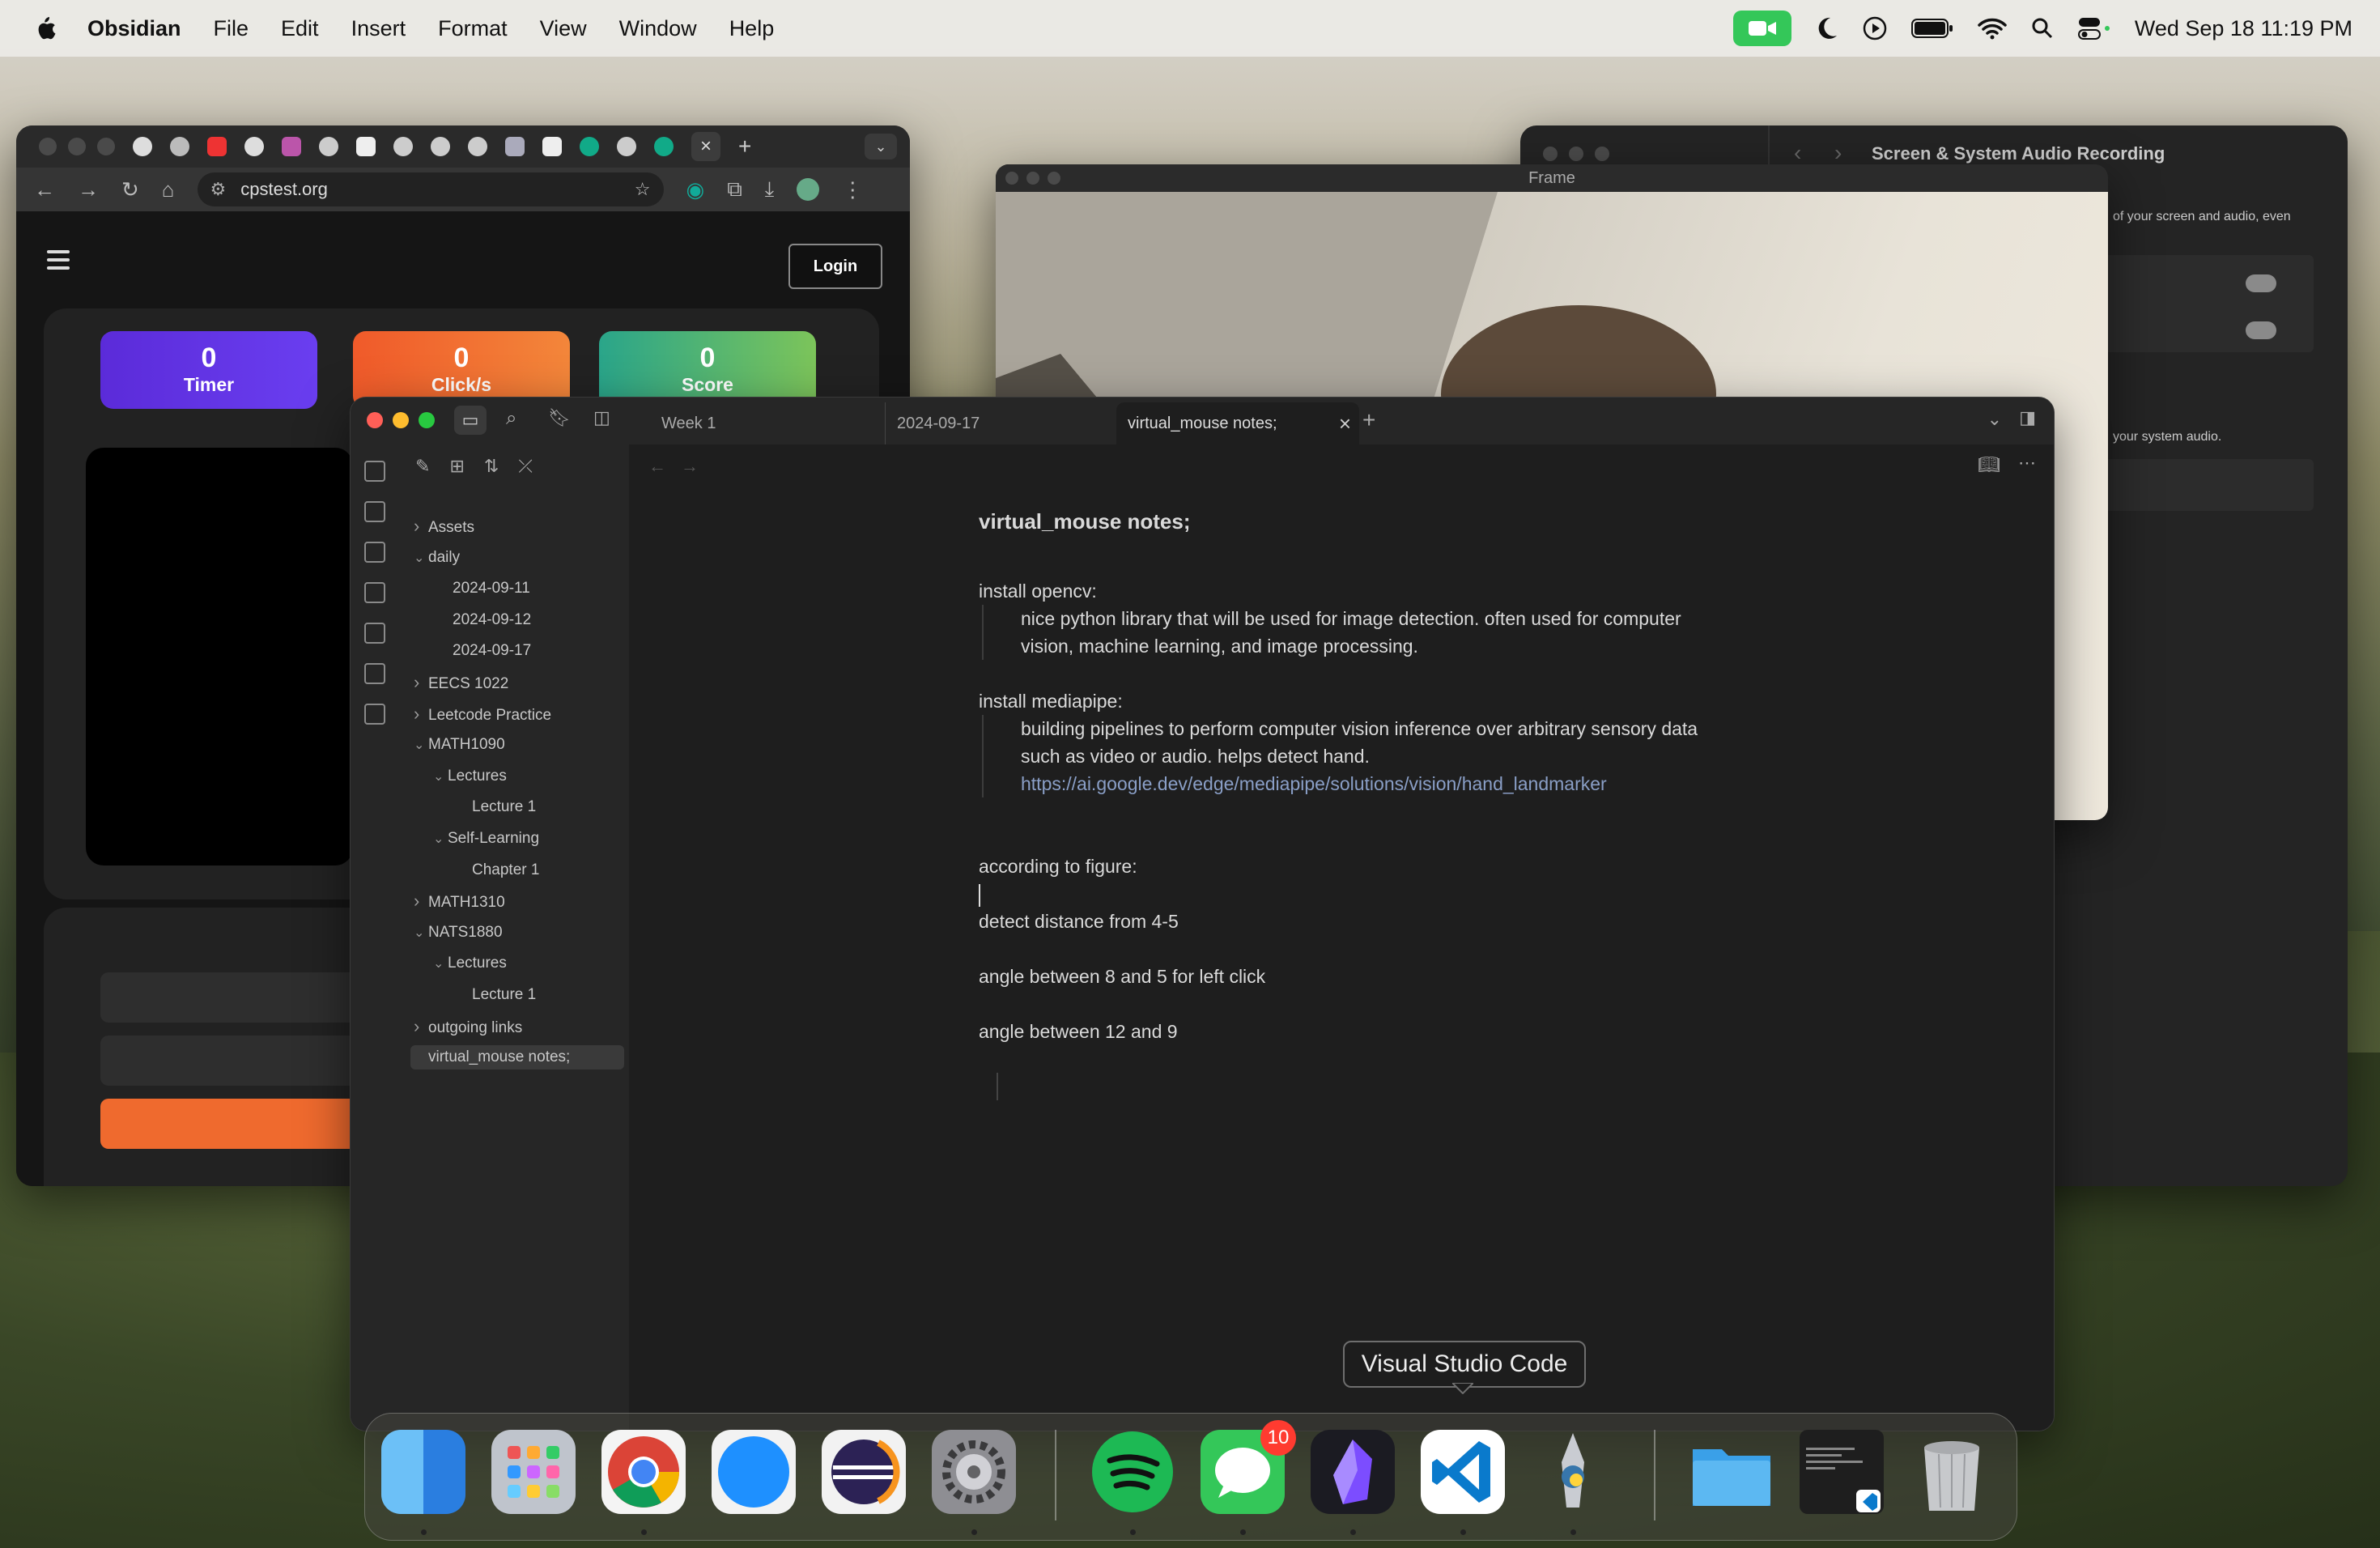 The width and height of the screenshot is (2380, 1548). I want to click on file-search-icon, so click(374, 512).